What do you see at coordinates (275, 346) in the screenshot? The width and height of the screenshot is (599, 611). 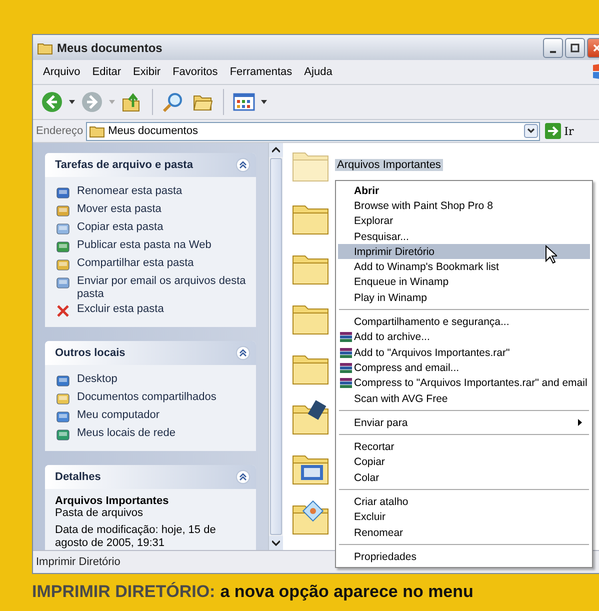 I see `scrollbar` at bounding box center [275, 346].